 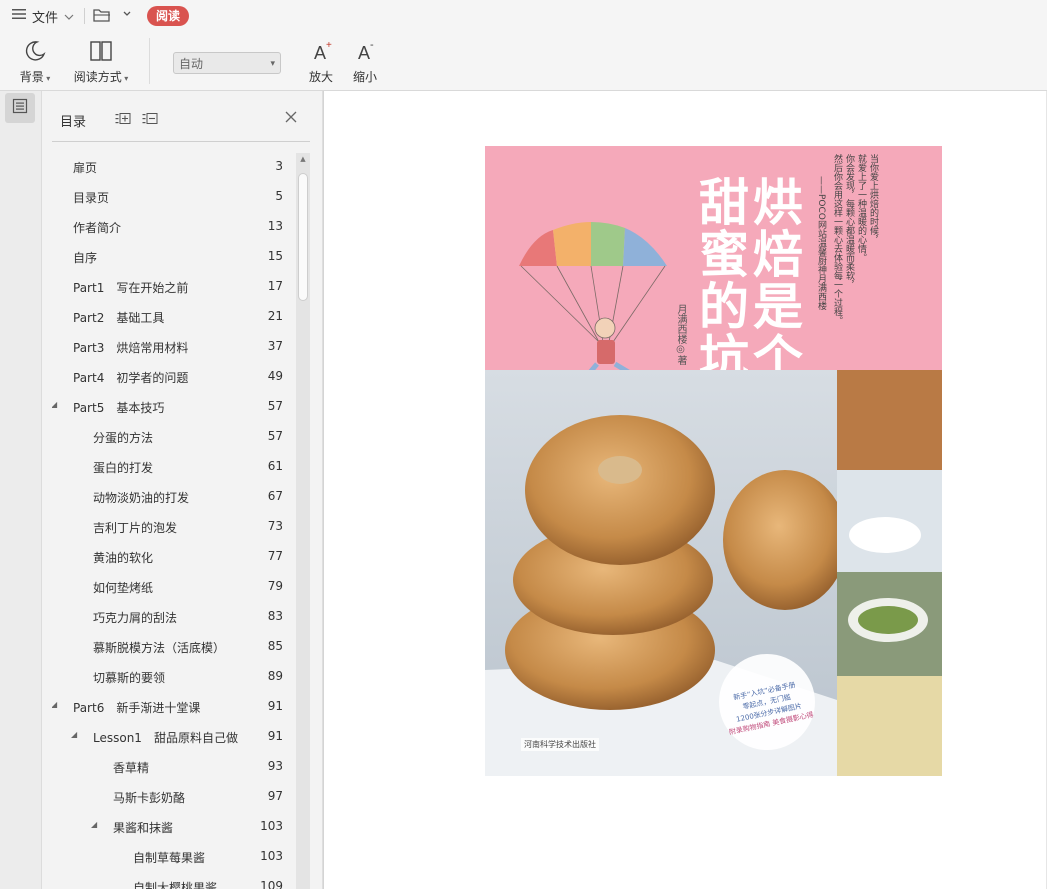 I want to click on toc-item: Part1 写在开始之前 17, so click(x=175, y=286).